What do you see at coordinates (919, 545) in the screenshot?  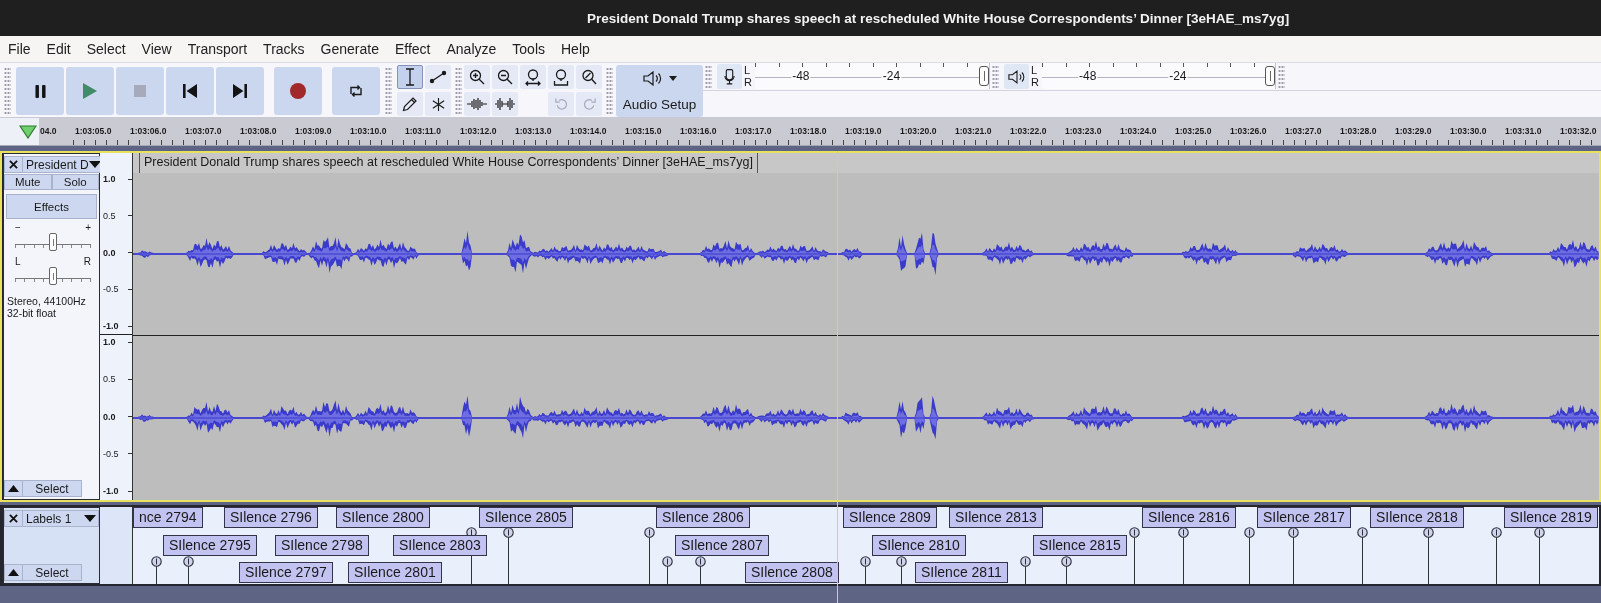 I see `label-tag: SIlence 2810` at bounding box center [919, 545].